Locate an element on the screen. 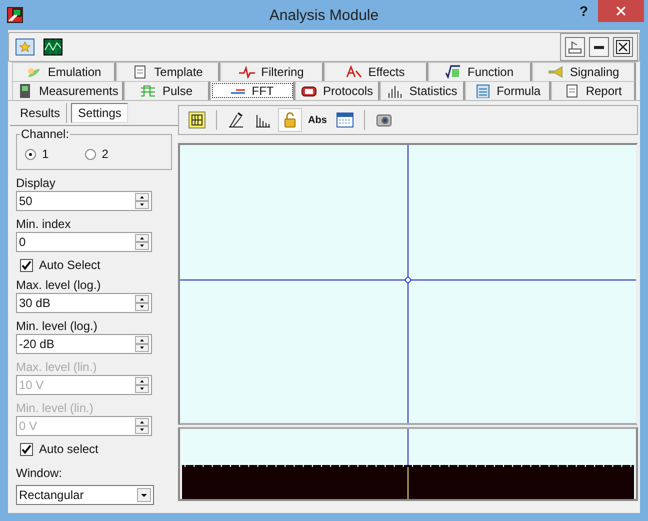 The image size is (648, 521). printer-icon is located at coordinates (575, 47).